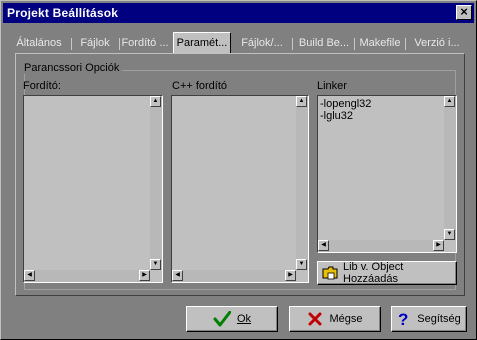 The height and width of the screenshot is (340, 477). What do you see at coordinates (232, 319) in the screenshot?
I see `ok-button: Ok` at bounding box center [232, 319].